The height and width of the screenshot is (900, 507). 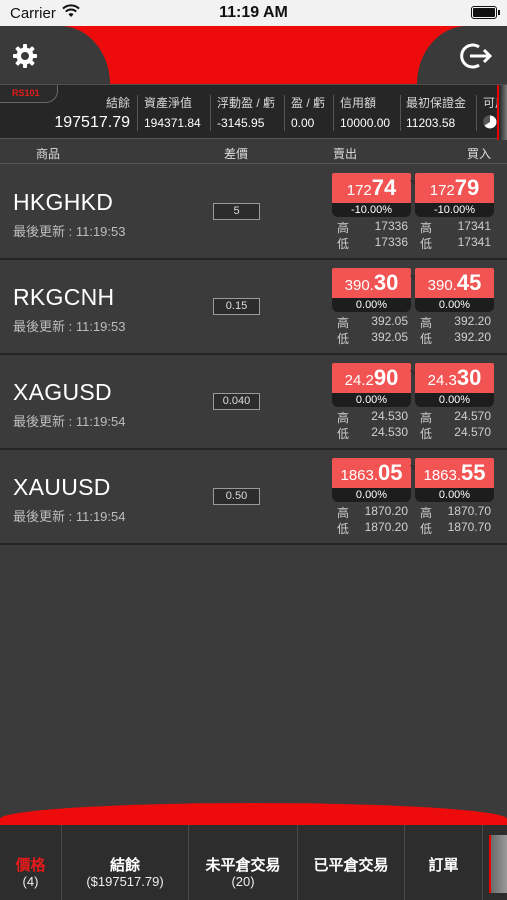 I want to click on clock: 11:19 AM, so click(x=253, y=12).